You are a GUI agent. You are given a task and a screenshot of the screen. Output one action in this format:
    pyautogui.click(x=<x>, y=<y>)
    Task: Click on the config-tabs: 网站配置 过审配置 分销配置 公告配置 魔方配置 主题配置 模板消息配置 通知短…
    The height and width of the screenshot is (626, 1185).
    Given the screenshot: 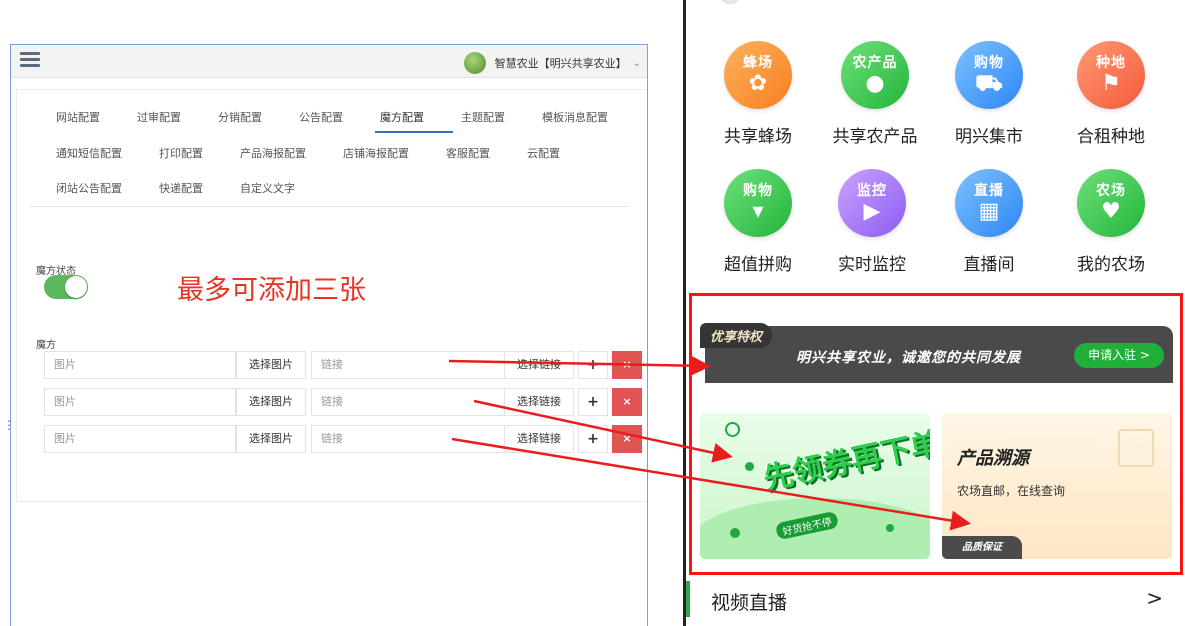 What is the action you would take?
    pyautogui.click(x=329, y=148)
    